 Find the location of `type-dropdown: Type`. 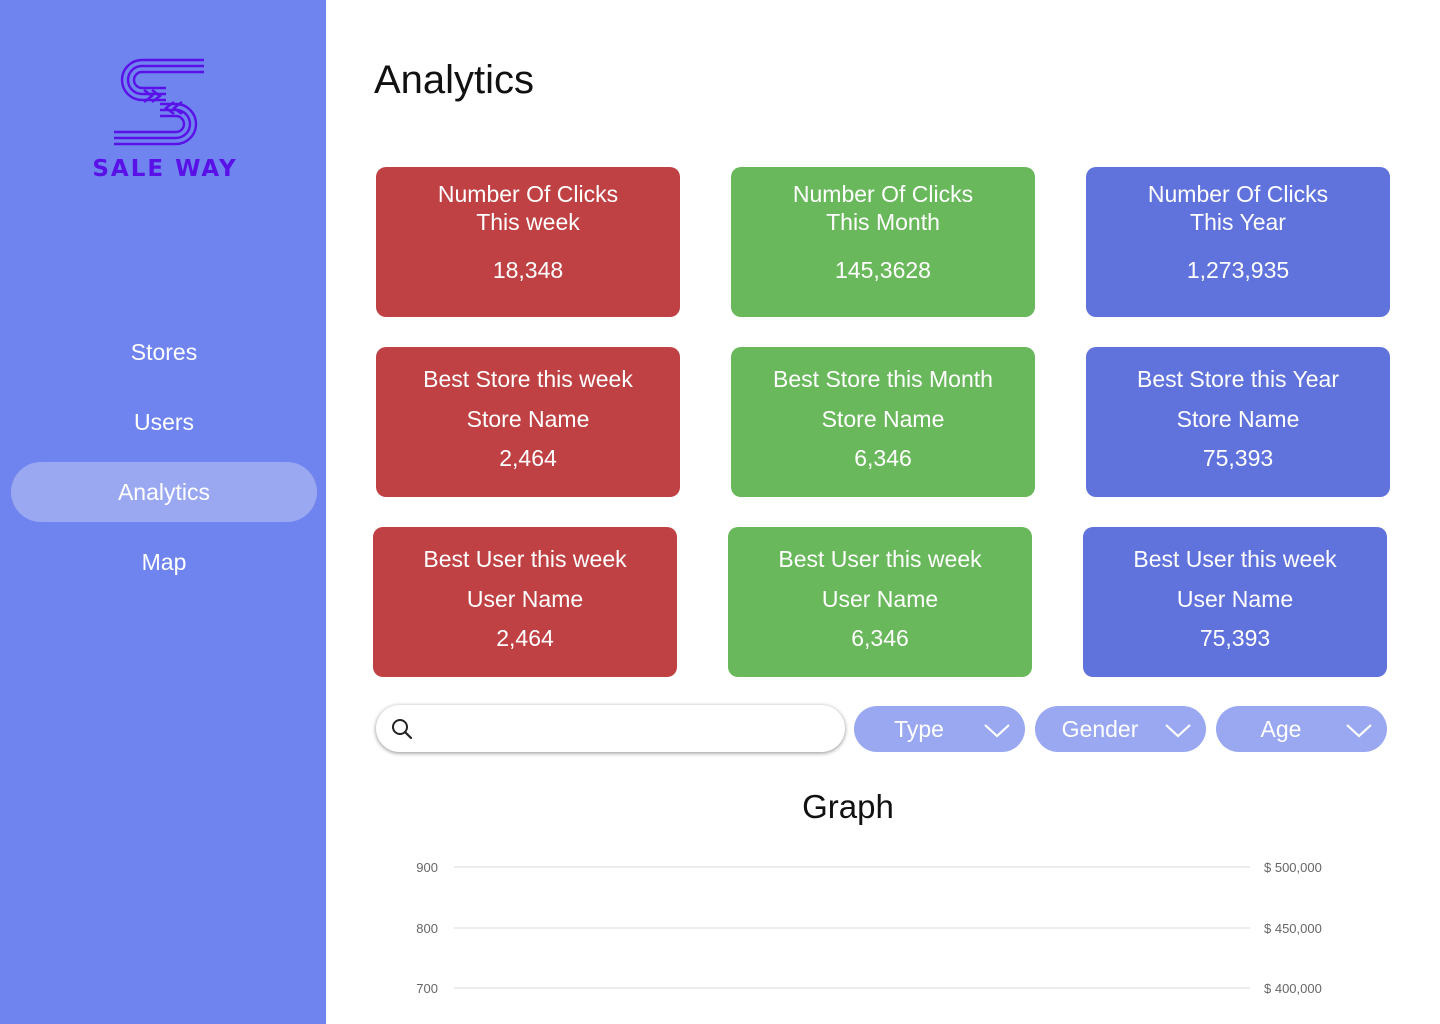

type-dropdown: Type is located at coordinates (939, 729).